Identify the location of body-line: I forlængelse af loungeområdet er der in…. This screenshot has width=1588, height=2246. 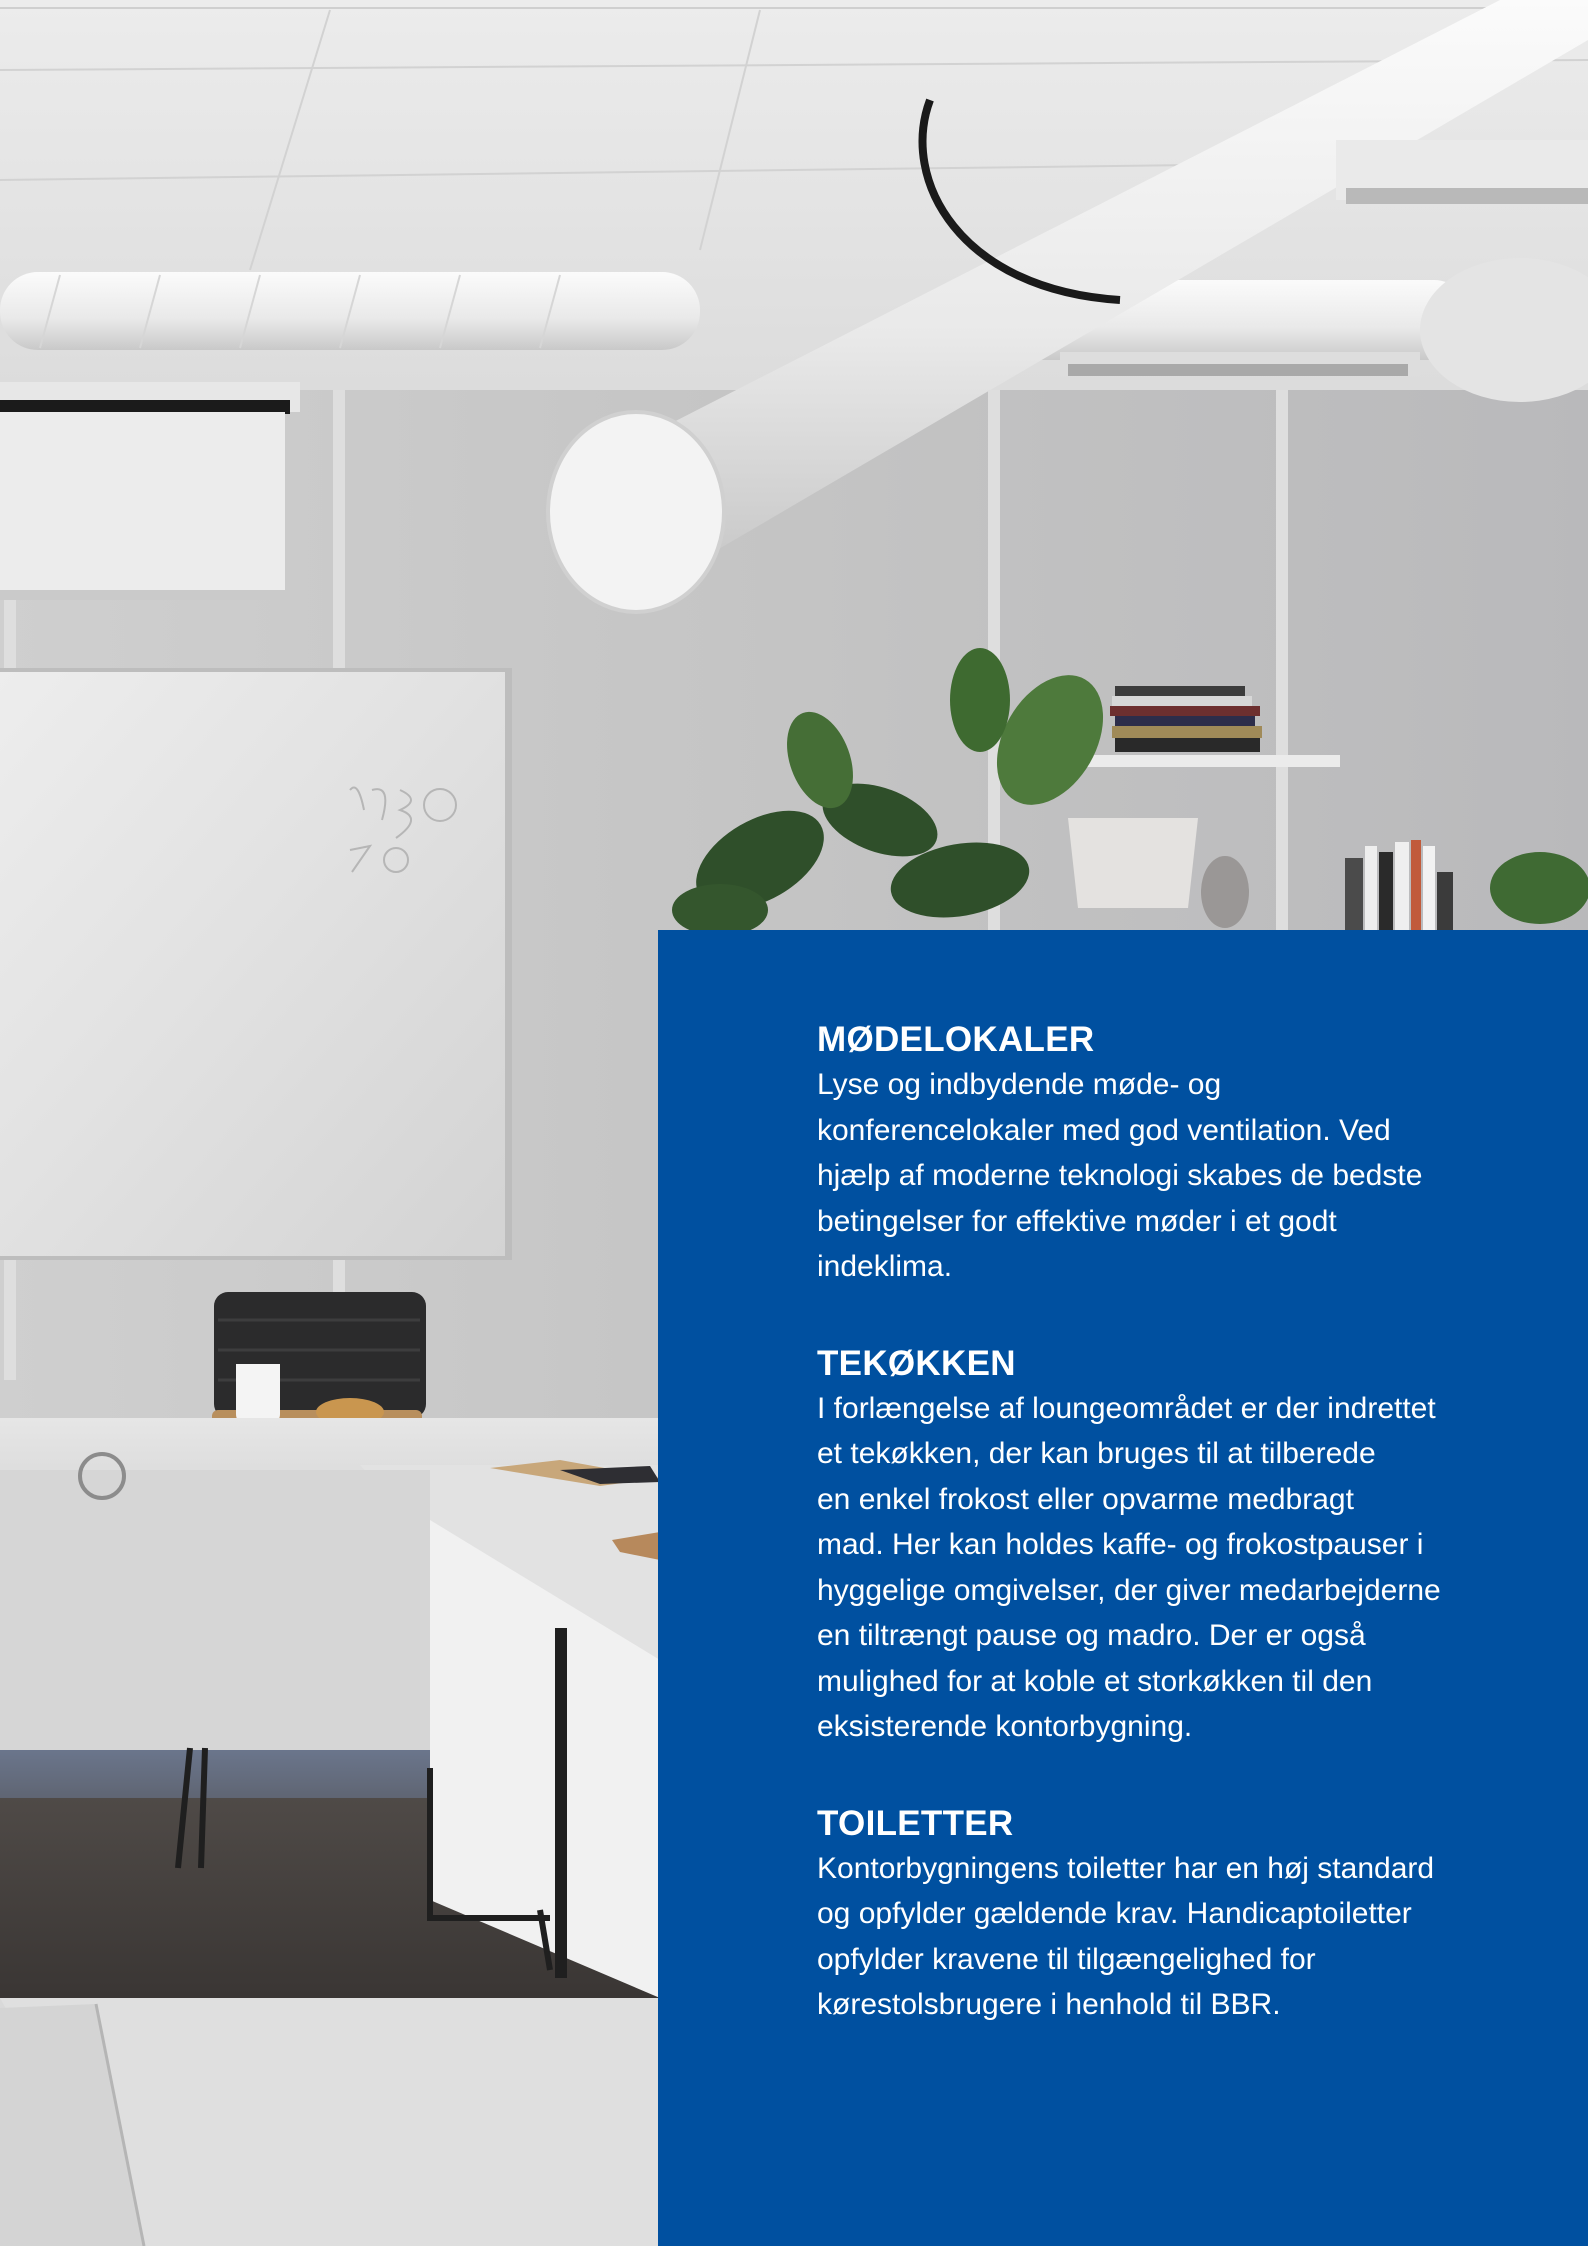
(1126, 1408).